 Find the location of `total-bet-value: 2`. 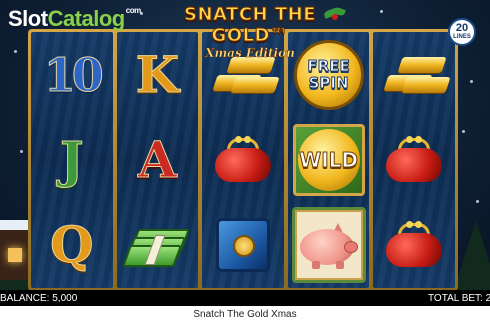

total-bet-value: 2 is located at coordinates (487, 298).